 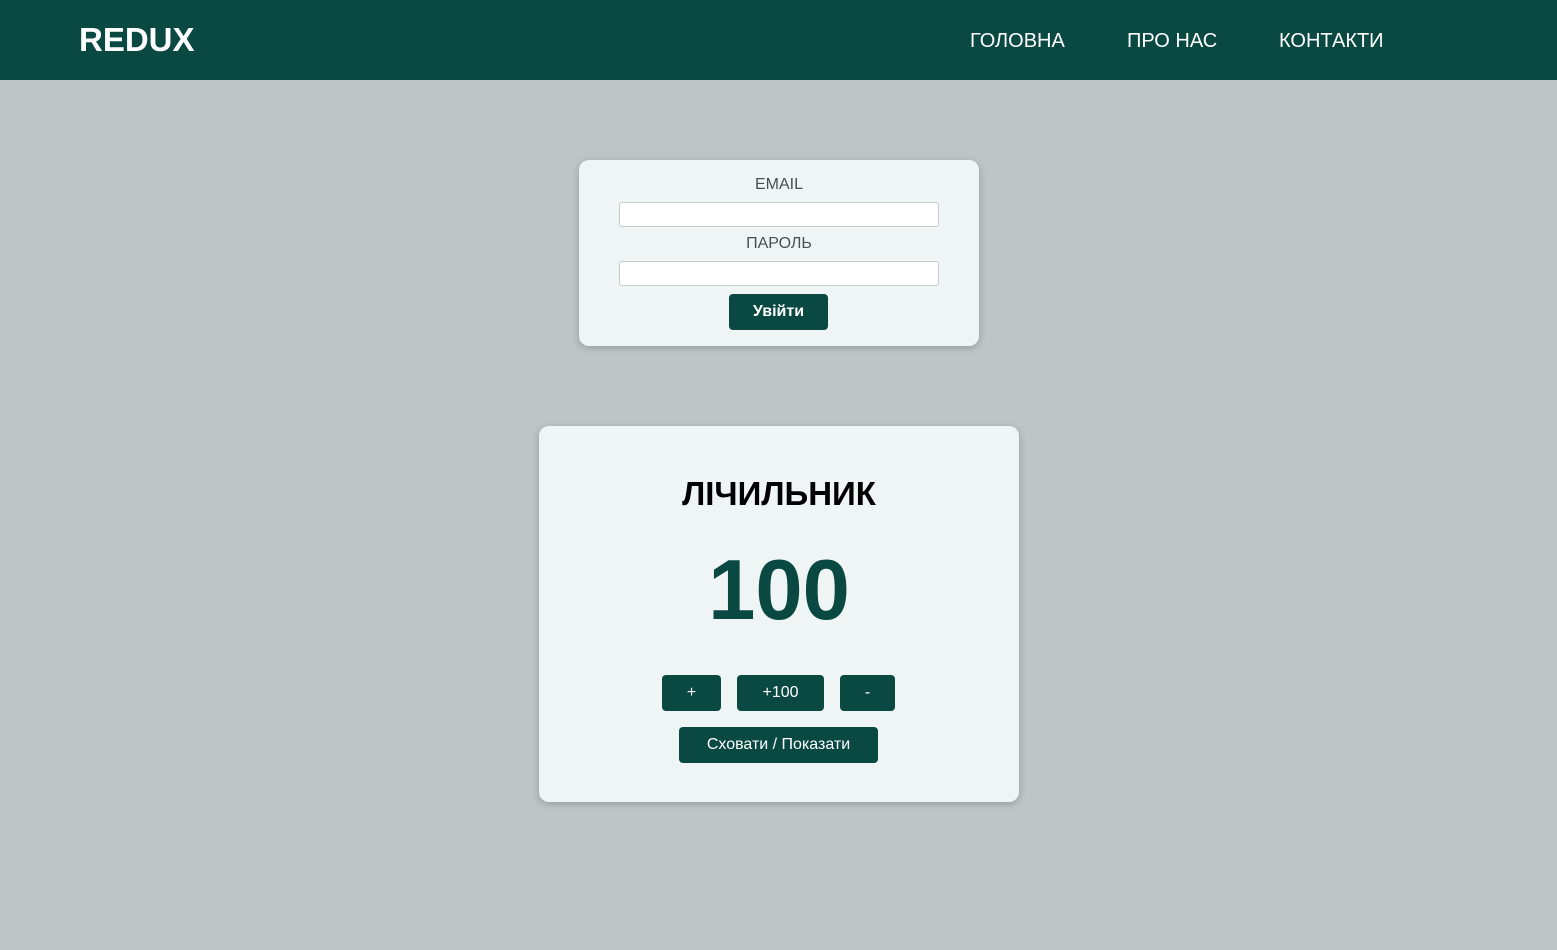 I want to click on nav-link-home: ГОЛОВНА, so click(x=1017, y=41).